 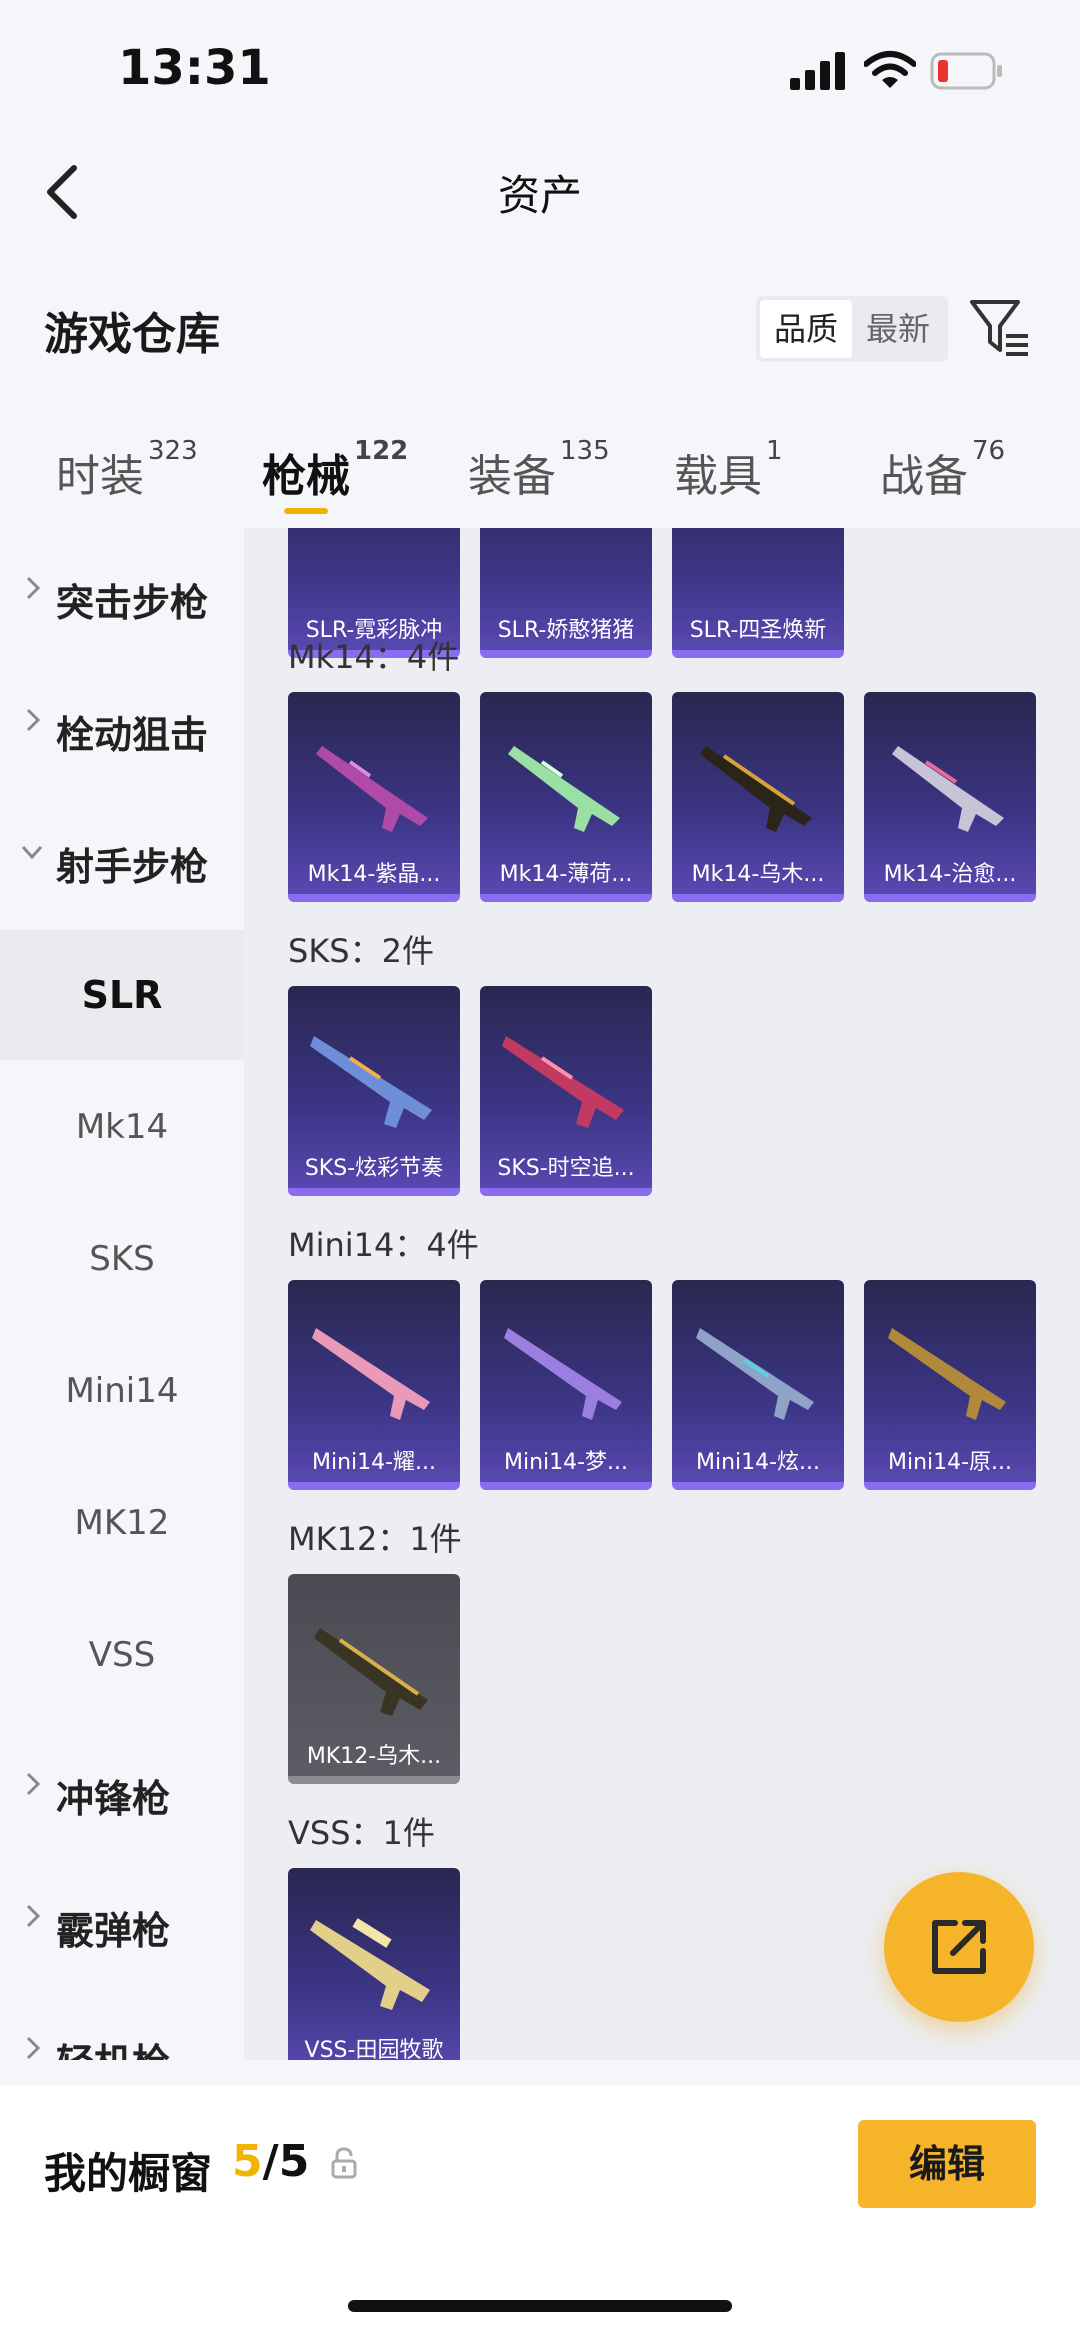 I want to click on share-external-icon, so click(x=959, y=1947).